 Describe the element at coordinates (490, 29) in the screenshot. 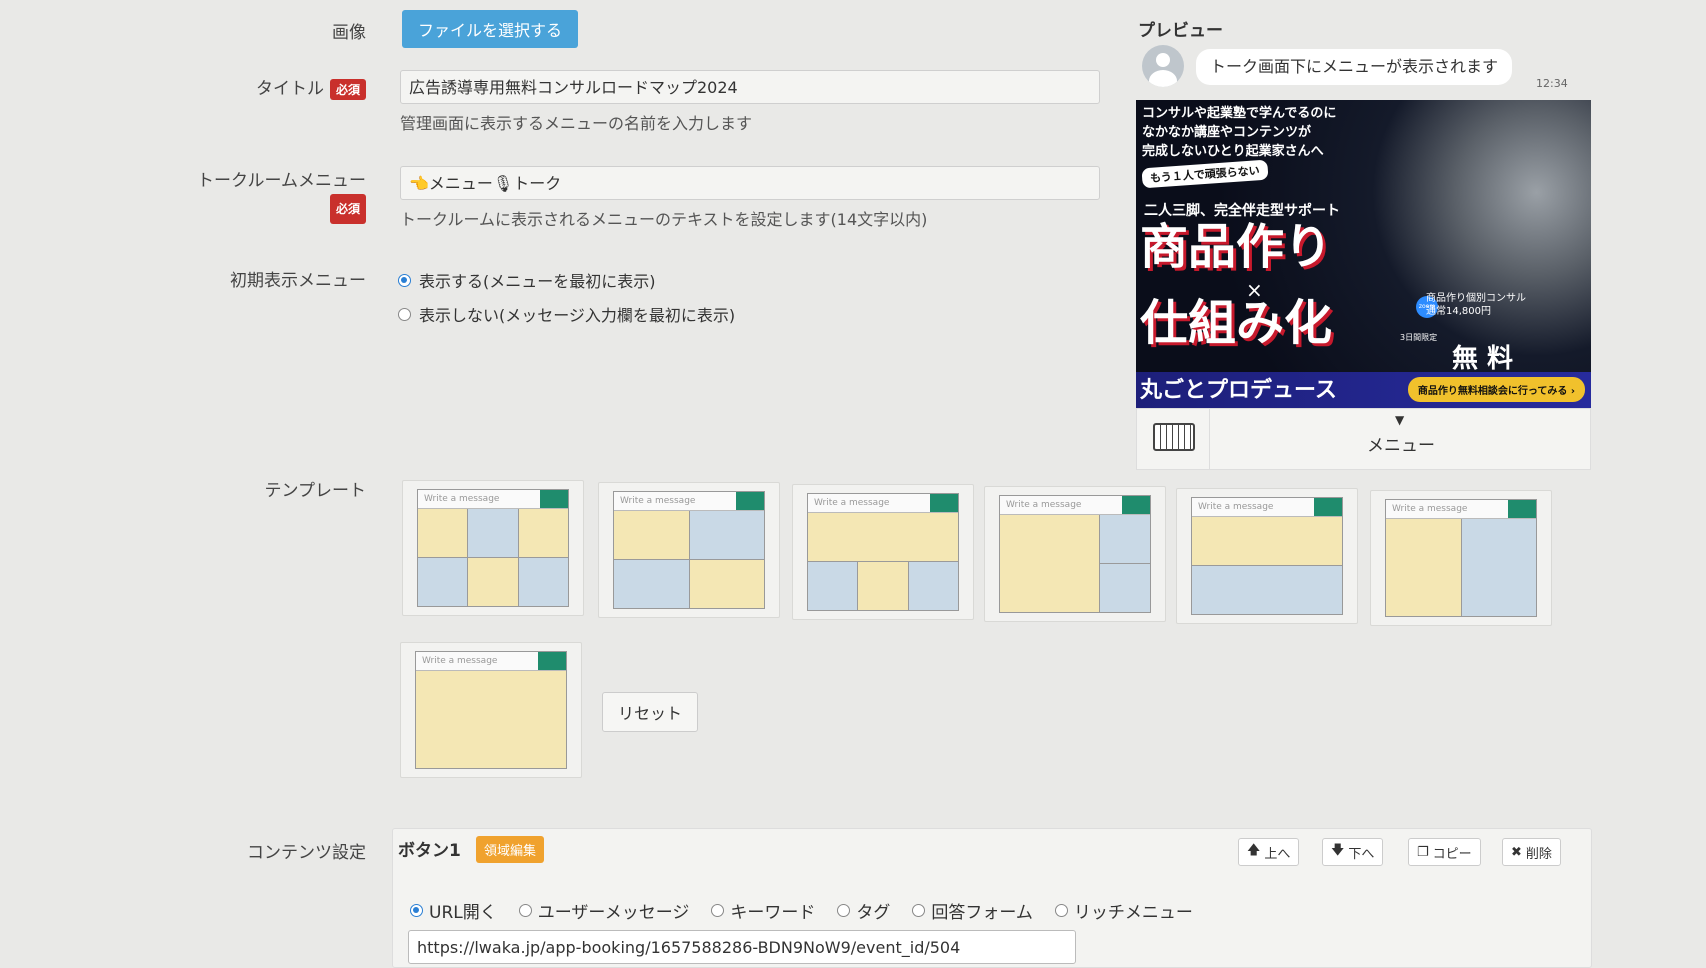

I see `select-file-button: ファイルを選択する` at that location.